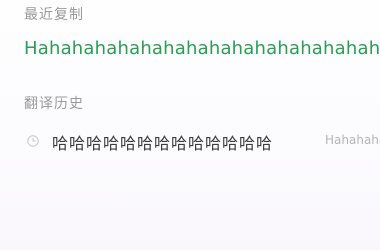  What do you see at coordinates (54, 15) in the screenshot?
I see `recent-copy-heading: 最近复制` at bounding box center [54, 15].